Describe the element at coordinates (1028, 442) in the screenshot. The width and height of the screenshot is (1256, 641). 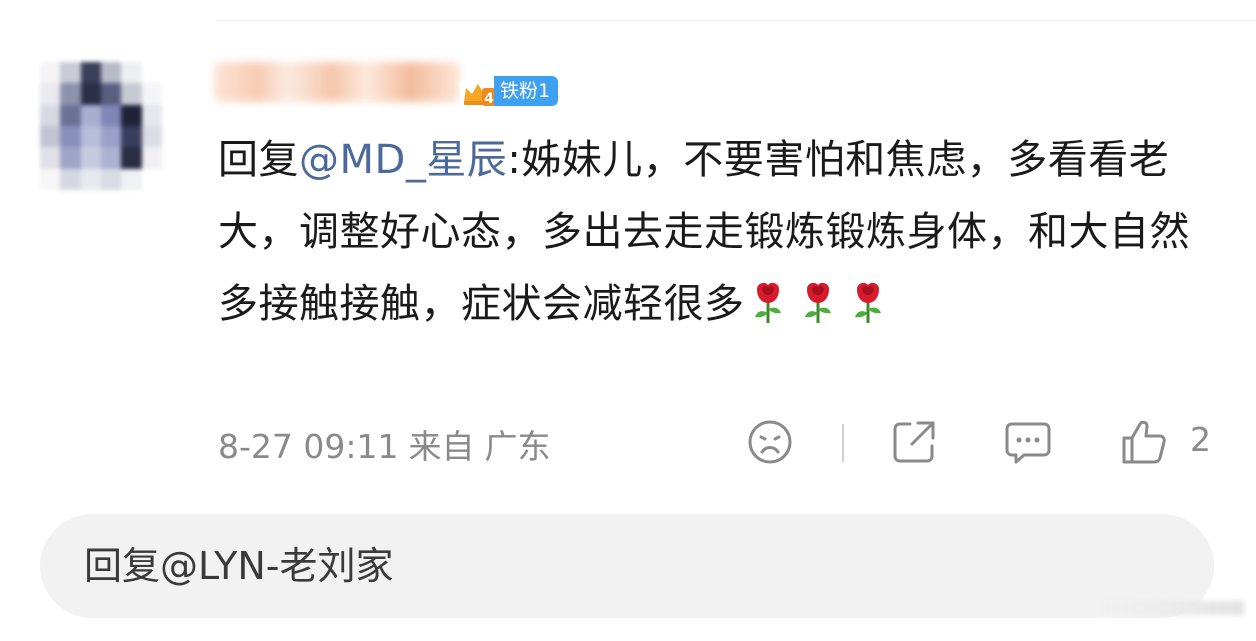
I see `comment-bubble-icon` at that location.